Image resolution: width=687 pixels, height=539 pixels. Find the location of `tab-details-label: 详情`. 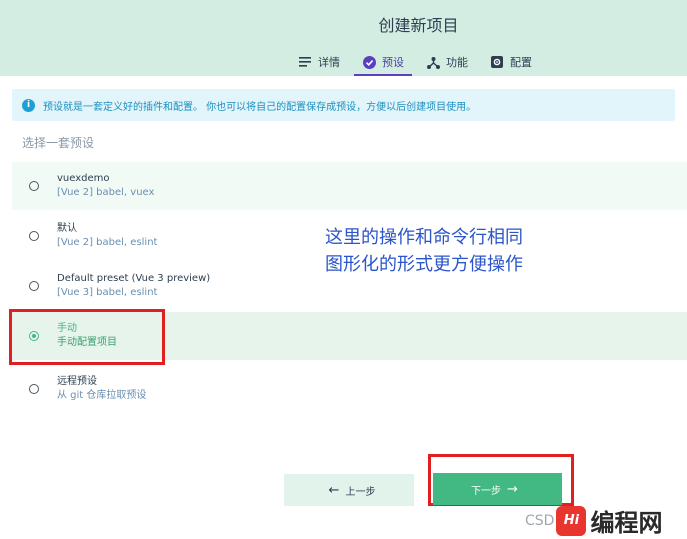

tab-details-label: 详情 is located at coordinates (329, 62).